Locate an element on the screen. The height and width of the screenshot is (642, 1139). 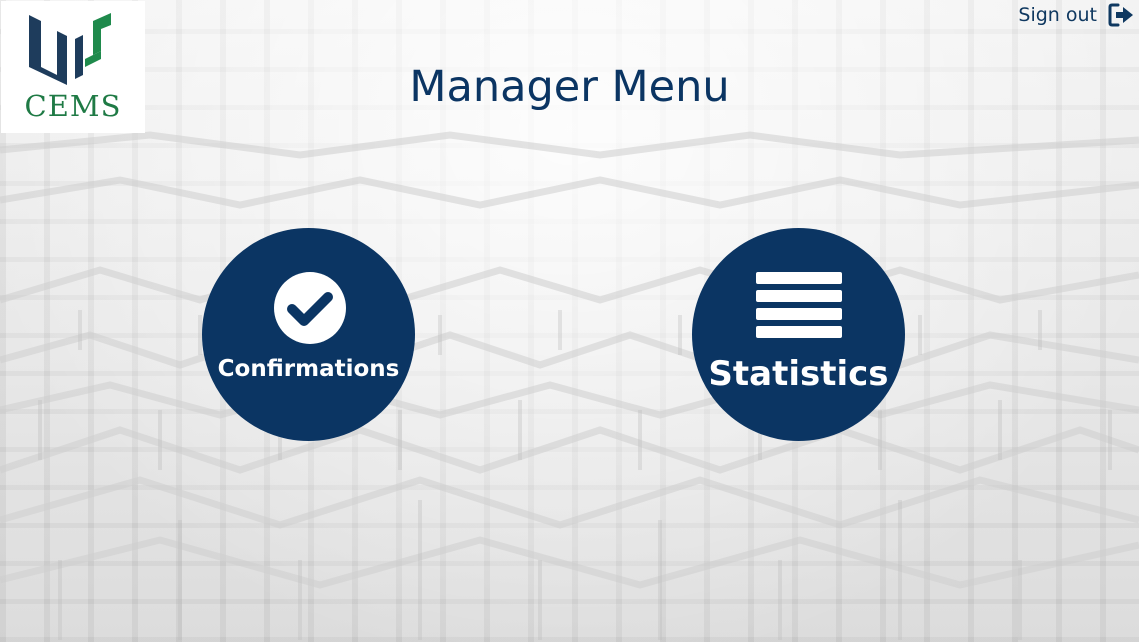
statistics-button: Statistics is located at coordinates (798, 334).